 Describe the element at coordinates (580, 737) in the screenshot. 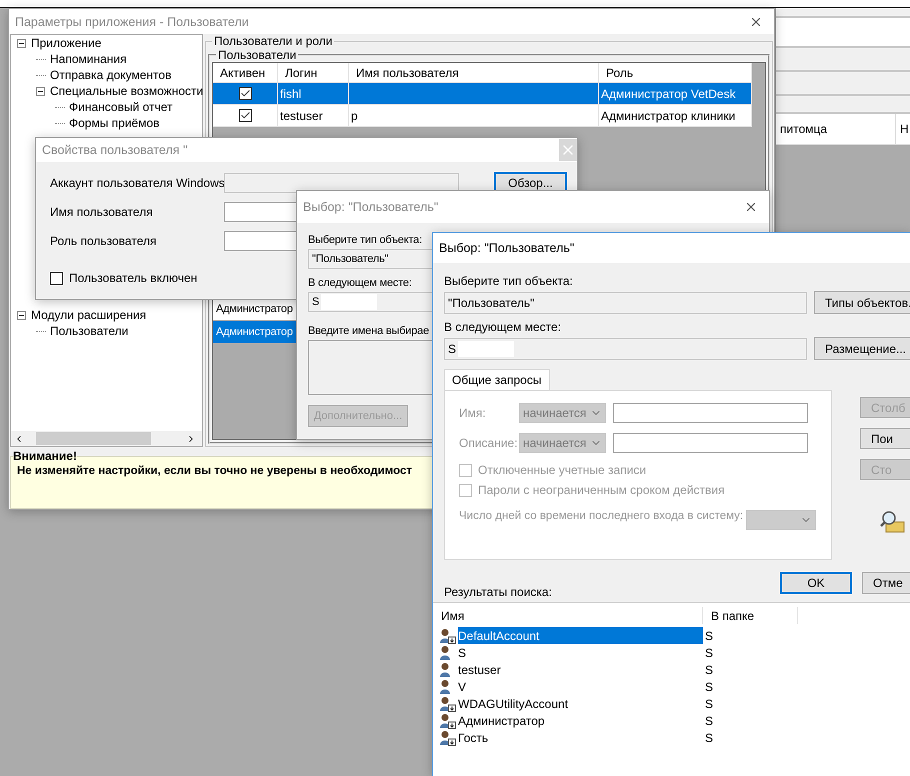

I see `list-item: Гость` at that location.